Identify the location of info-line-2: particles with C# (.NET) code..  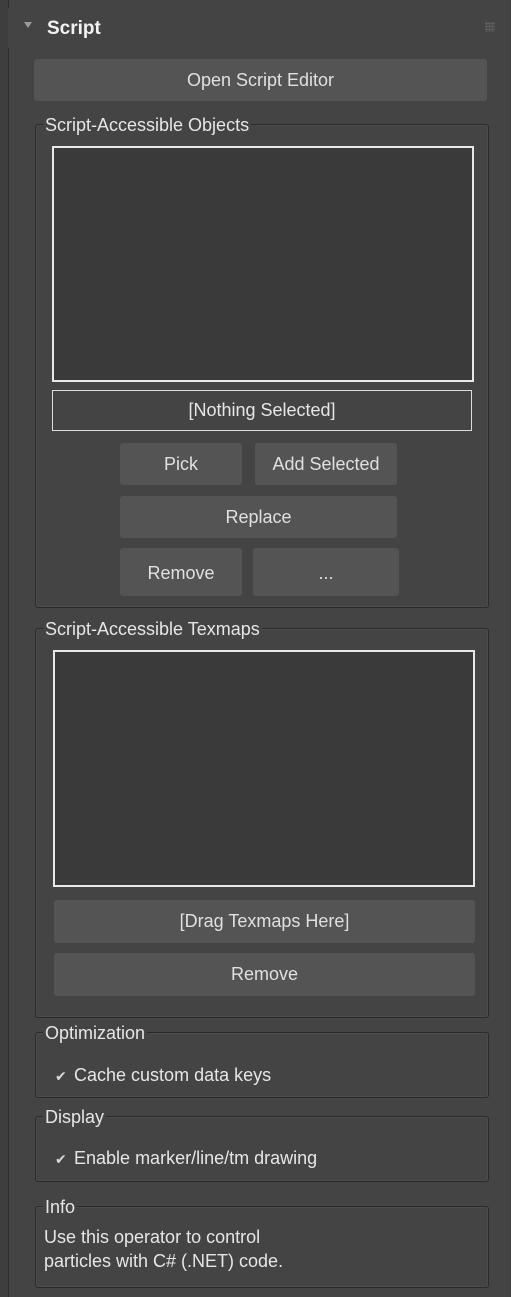
(164, 1261).